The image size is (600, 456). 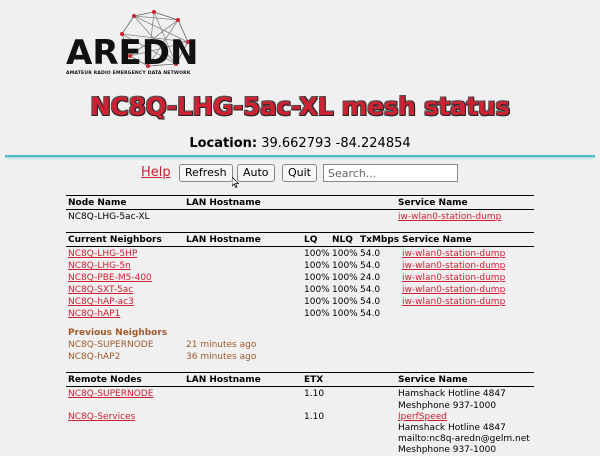 What do you see at coordinates (101, 302) in the screenshot?
I see `neighbor-link: NC8Q-hAP-ac3` at bounding box center [101, 302].